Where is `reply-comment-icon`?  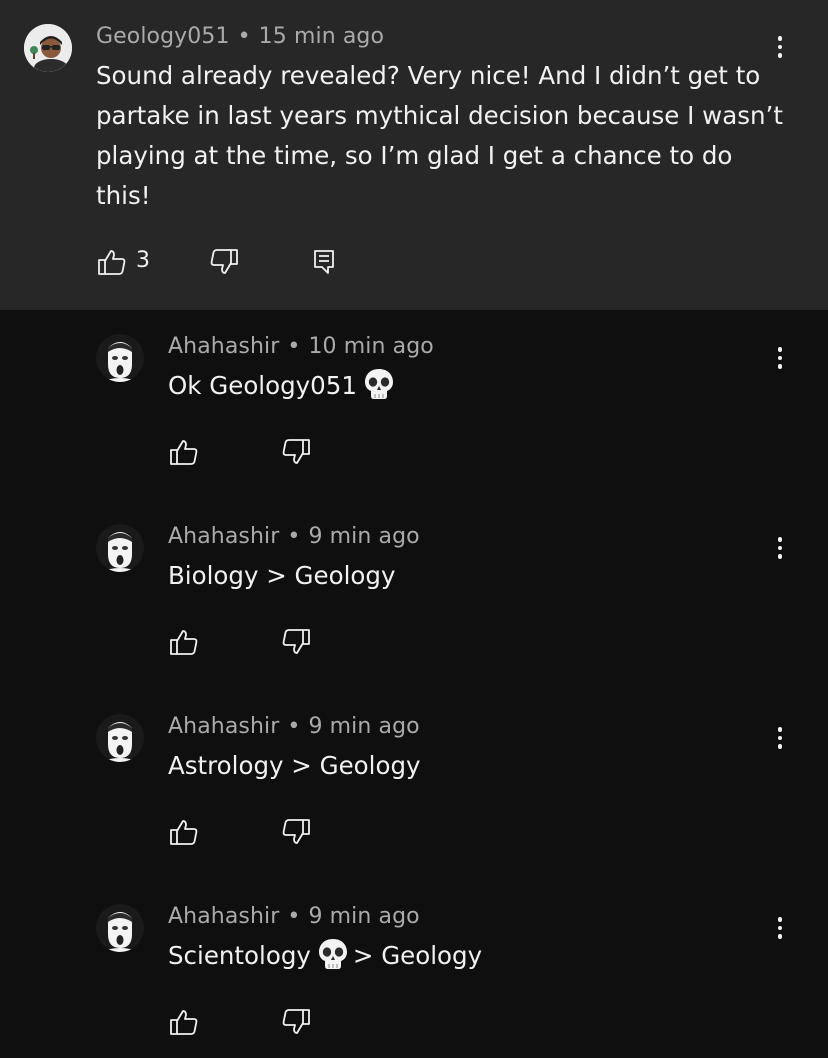
reply-comment-icon is located at coordinates (324, 262).